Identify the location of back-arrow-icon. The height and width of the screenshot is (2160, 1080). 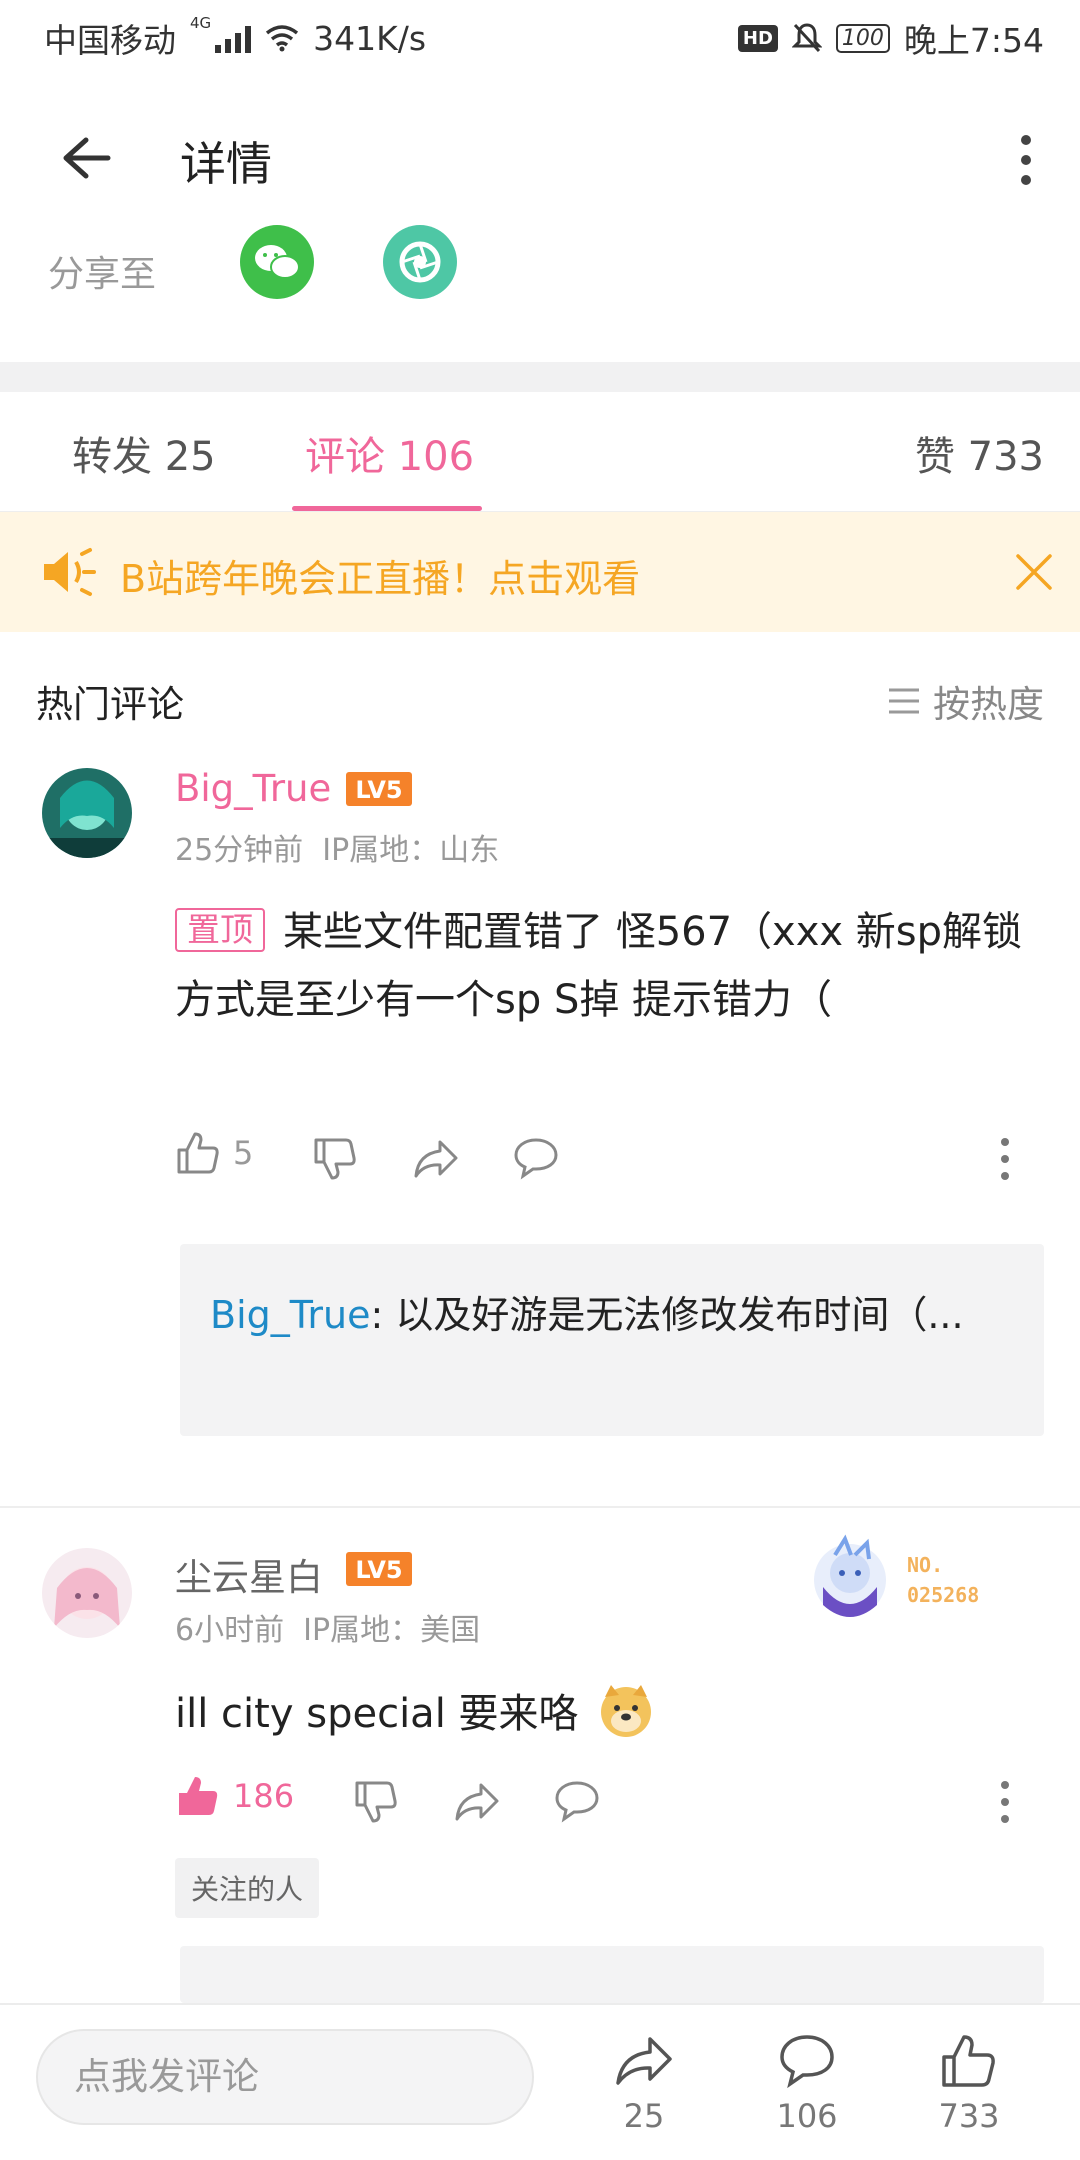
(84, 158).